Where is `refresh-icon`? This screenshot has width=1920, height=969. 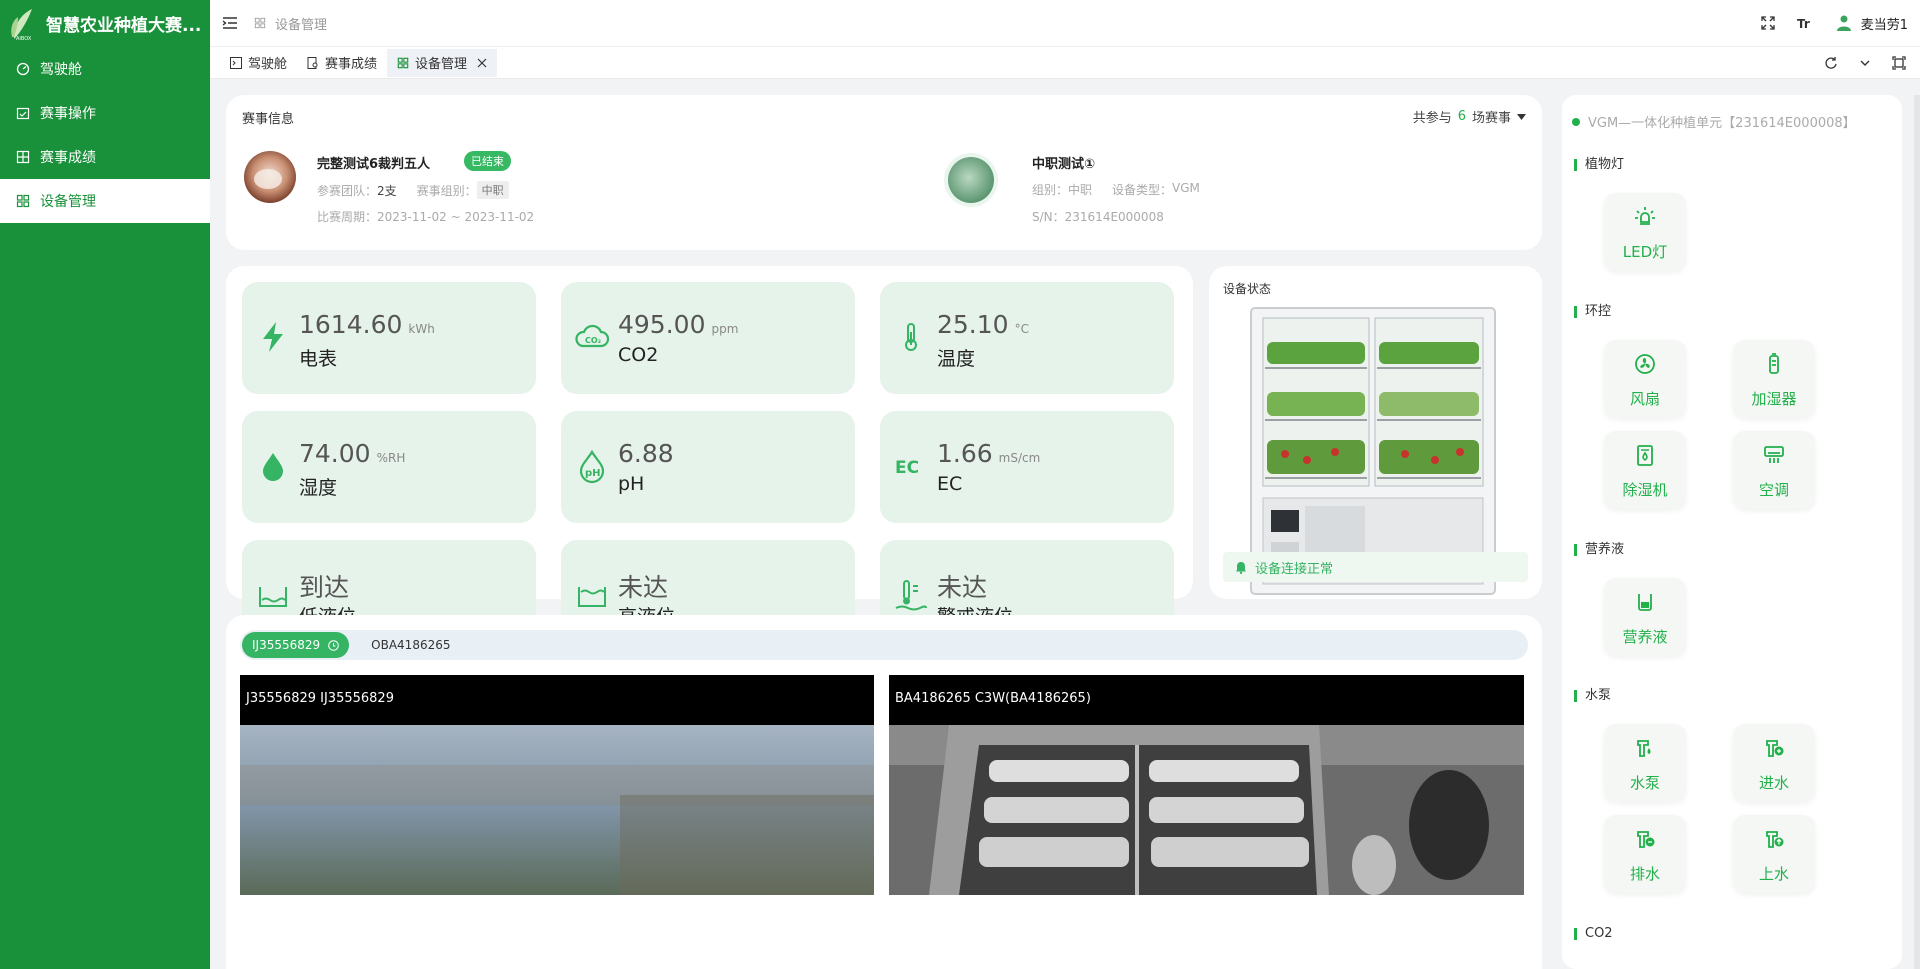
refresh-icon is located at coordinates (1831, 63).